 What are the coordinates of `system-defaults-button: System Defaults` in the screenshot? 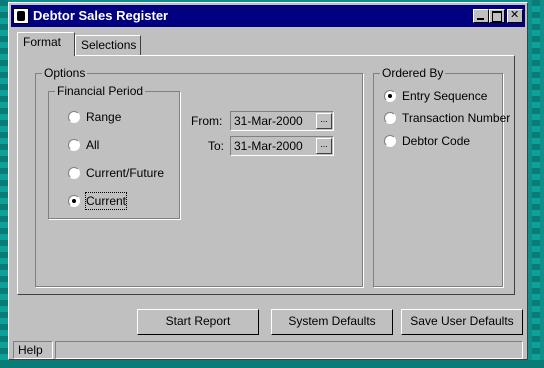 It's located at (332, 322).